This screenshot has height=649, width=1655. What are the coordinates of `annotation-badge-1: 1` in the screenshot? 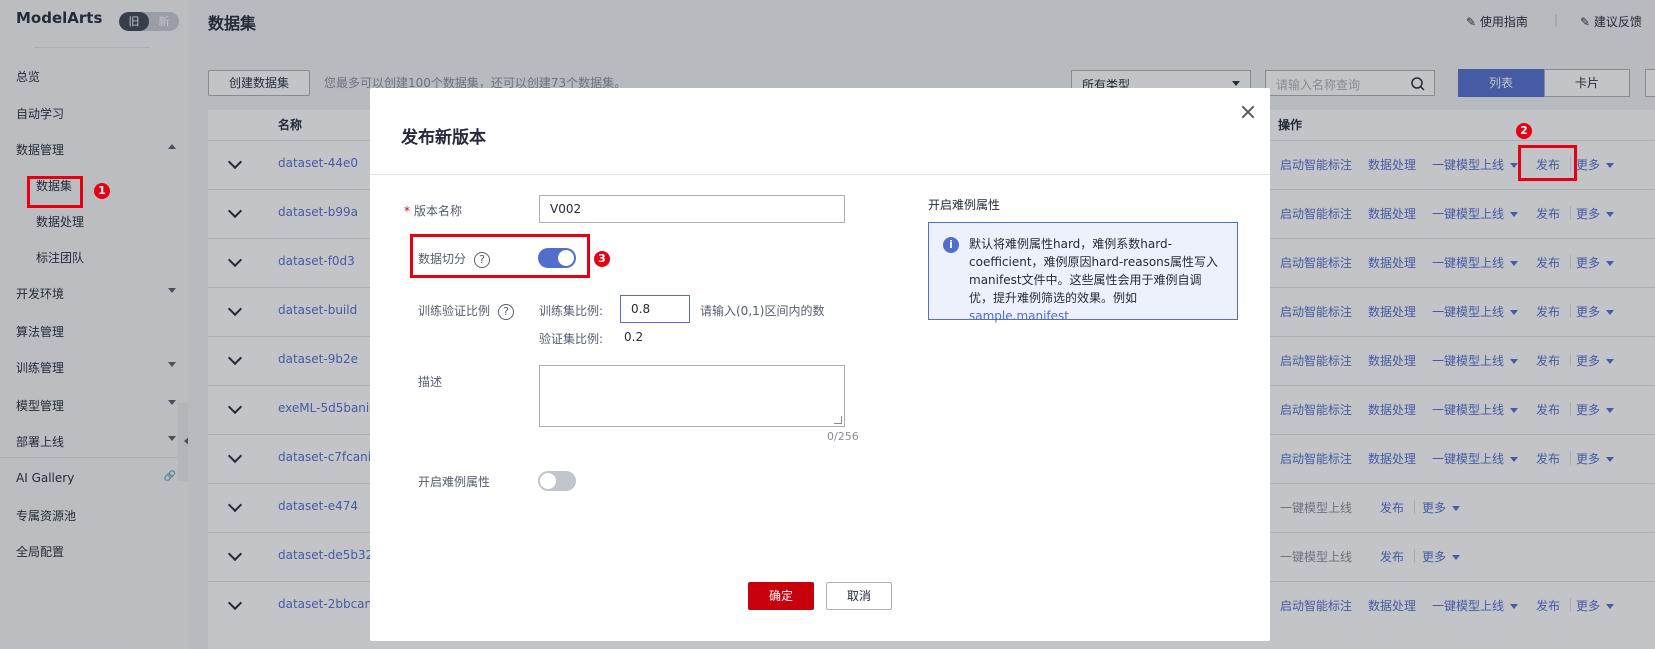 It's located at (102, 191).